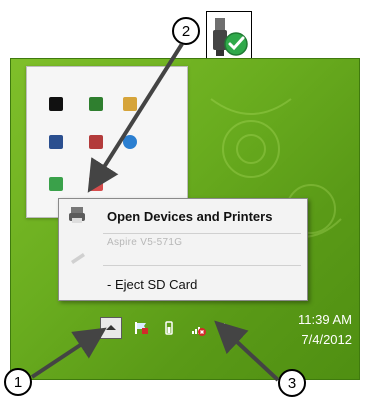 This screenshot has height=399, width=366. What do you see at coordinates (145, 242) in the screenshot?
I see `device-name-label: Aspire V5-571G` at bounding box center [145, 242].